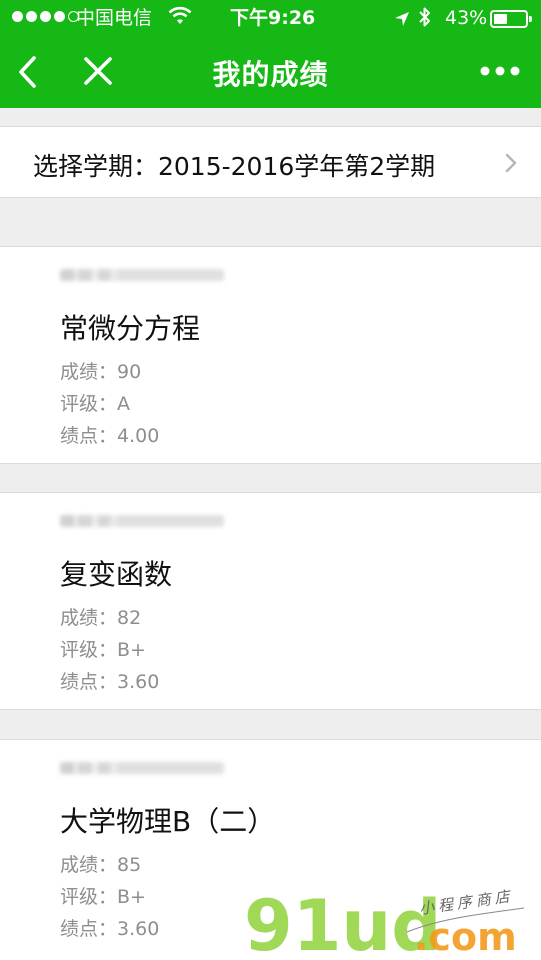 Image resolution: width=541 pixels, height=960 pixels. What do you see at coordinates (466, 18) in the screenshot?
I see `battery-percentage: 43%` at bounding box center [466, 18].